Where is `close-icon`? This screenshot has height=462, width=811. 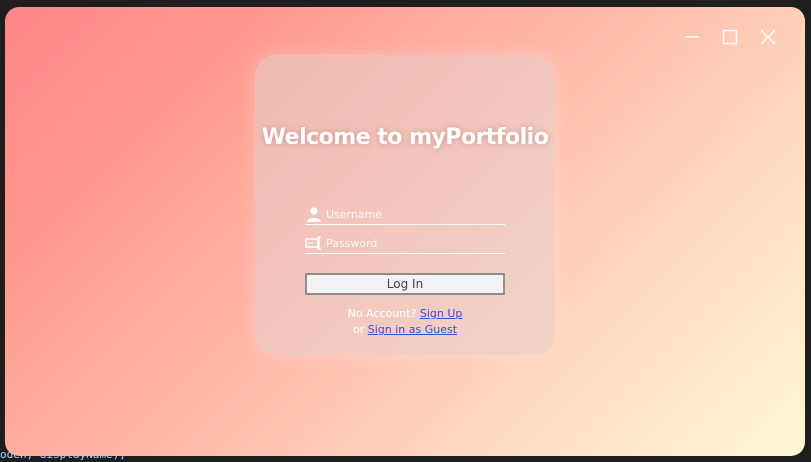
close-icon is located at coordinates (768, 37).